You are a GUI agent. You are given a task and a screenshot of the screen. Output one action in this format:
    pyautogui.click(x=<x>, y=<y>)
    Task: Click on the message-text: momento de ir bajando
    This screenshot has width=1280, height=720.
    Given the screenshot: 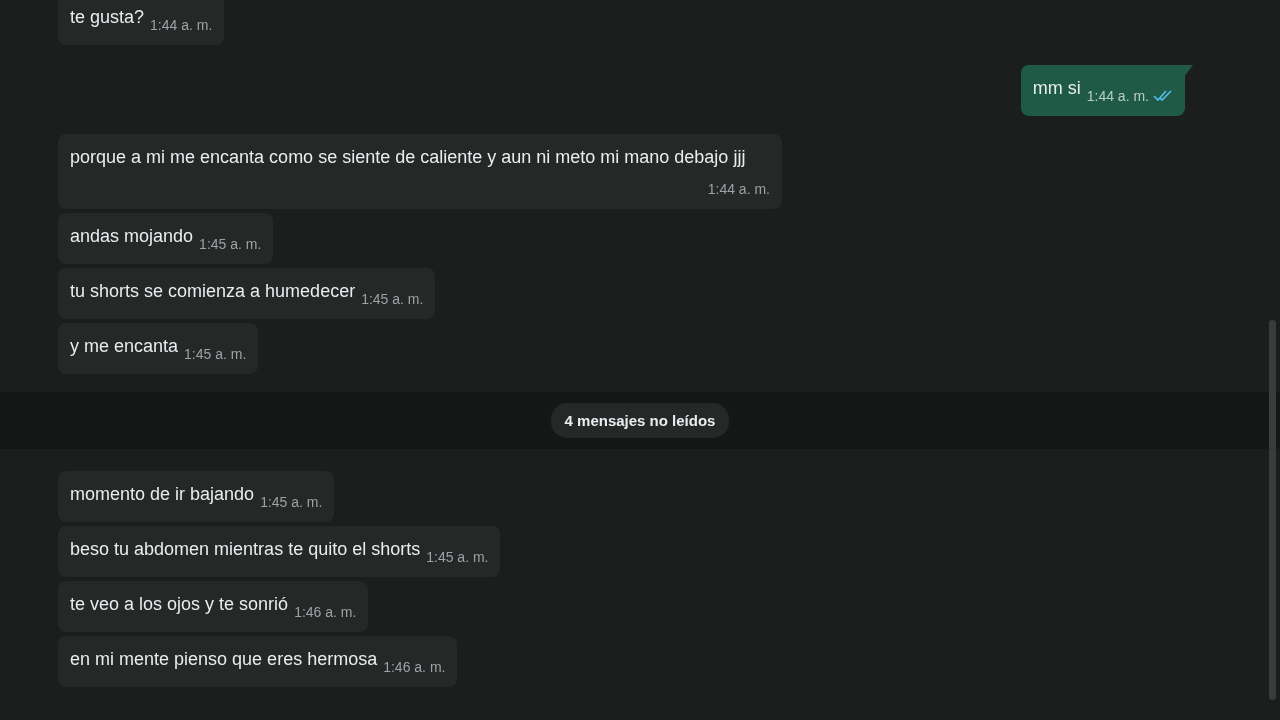 What is the action you would take?
    pyautogui.click(x=162, y=494)
    